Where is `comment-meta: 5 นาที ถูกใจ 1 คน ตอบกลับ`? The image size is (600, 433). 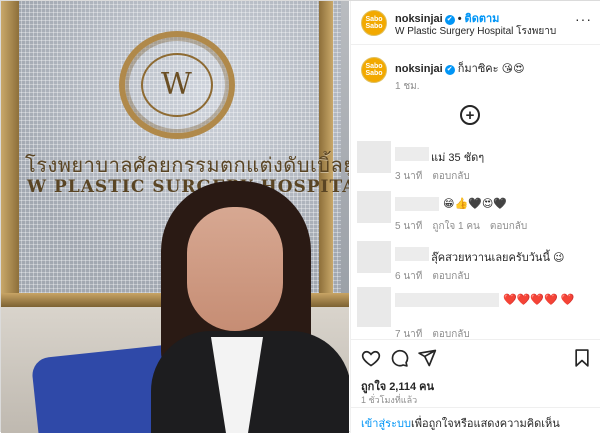
comment-meta: 5 นาที ถูกใจ 1 คน ตอบกลับ is located at coordinates (466, 226).